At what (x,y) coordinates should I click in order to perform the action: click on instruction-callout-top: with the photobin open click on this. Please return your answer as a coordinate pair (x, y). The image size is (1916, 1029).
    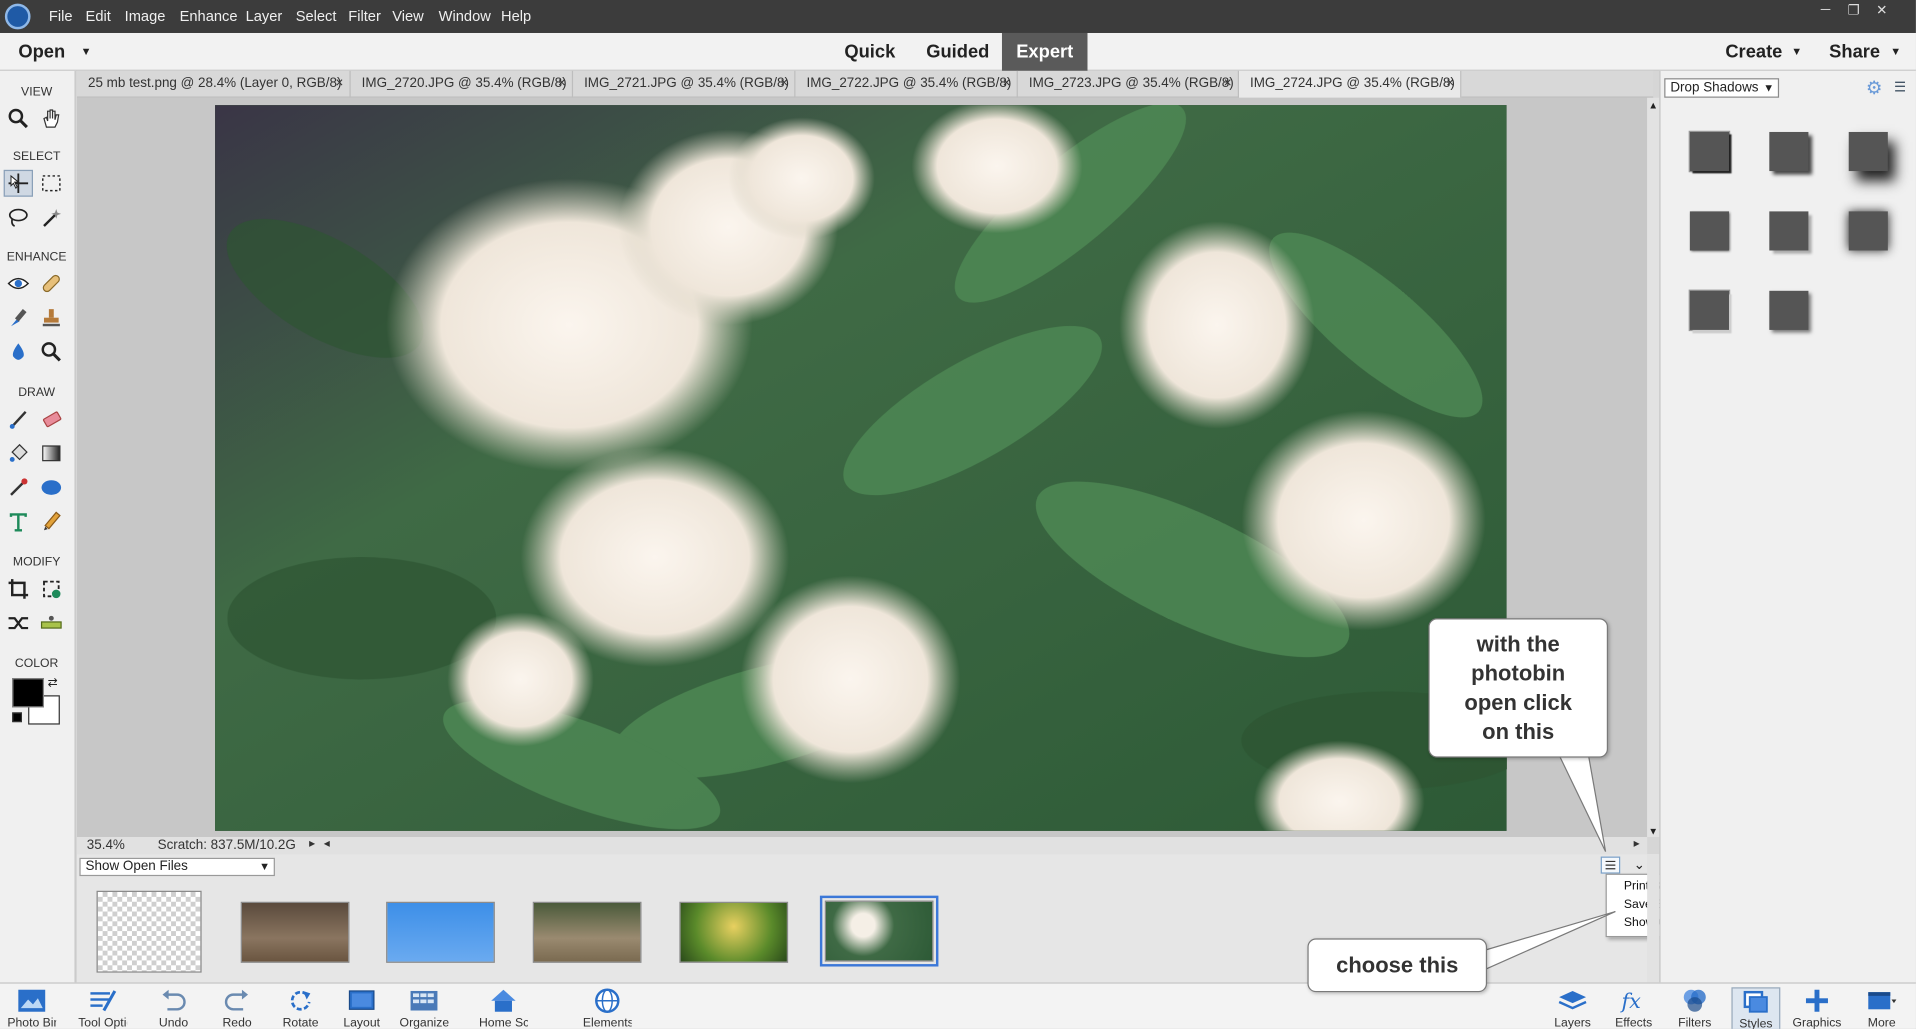
    Looking at the image, I should click on (1518, 688).